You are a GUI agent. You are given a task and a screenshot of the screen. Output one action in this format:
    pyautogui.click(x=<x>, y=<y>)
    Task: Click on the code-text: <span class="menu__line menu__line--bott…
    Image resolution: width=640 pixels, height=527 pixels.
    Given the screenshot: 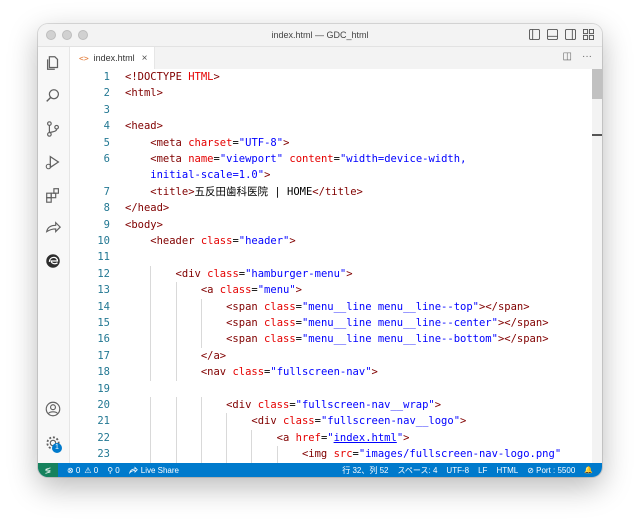 What is the action you would take?
    pyautogui.click(x=336, y=339)
    